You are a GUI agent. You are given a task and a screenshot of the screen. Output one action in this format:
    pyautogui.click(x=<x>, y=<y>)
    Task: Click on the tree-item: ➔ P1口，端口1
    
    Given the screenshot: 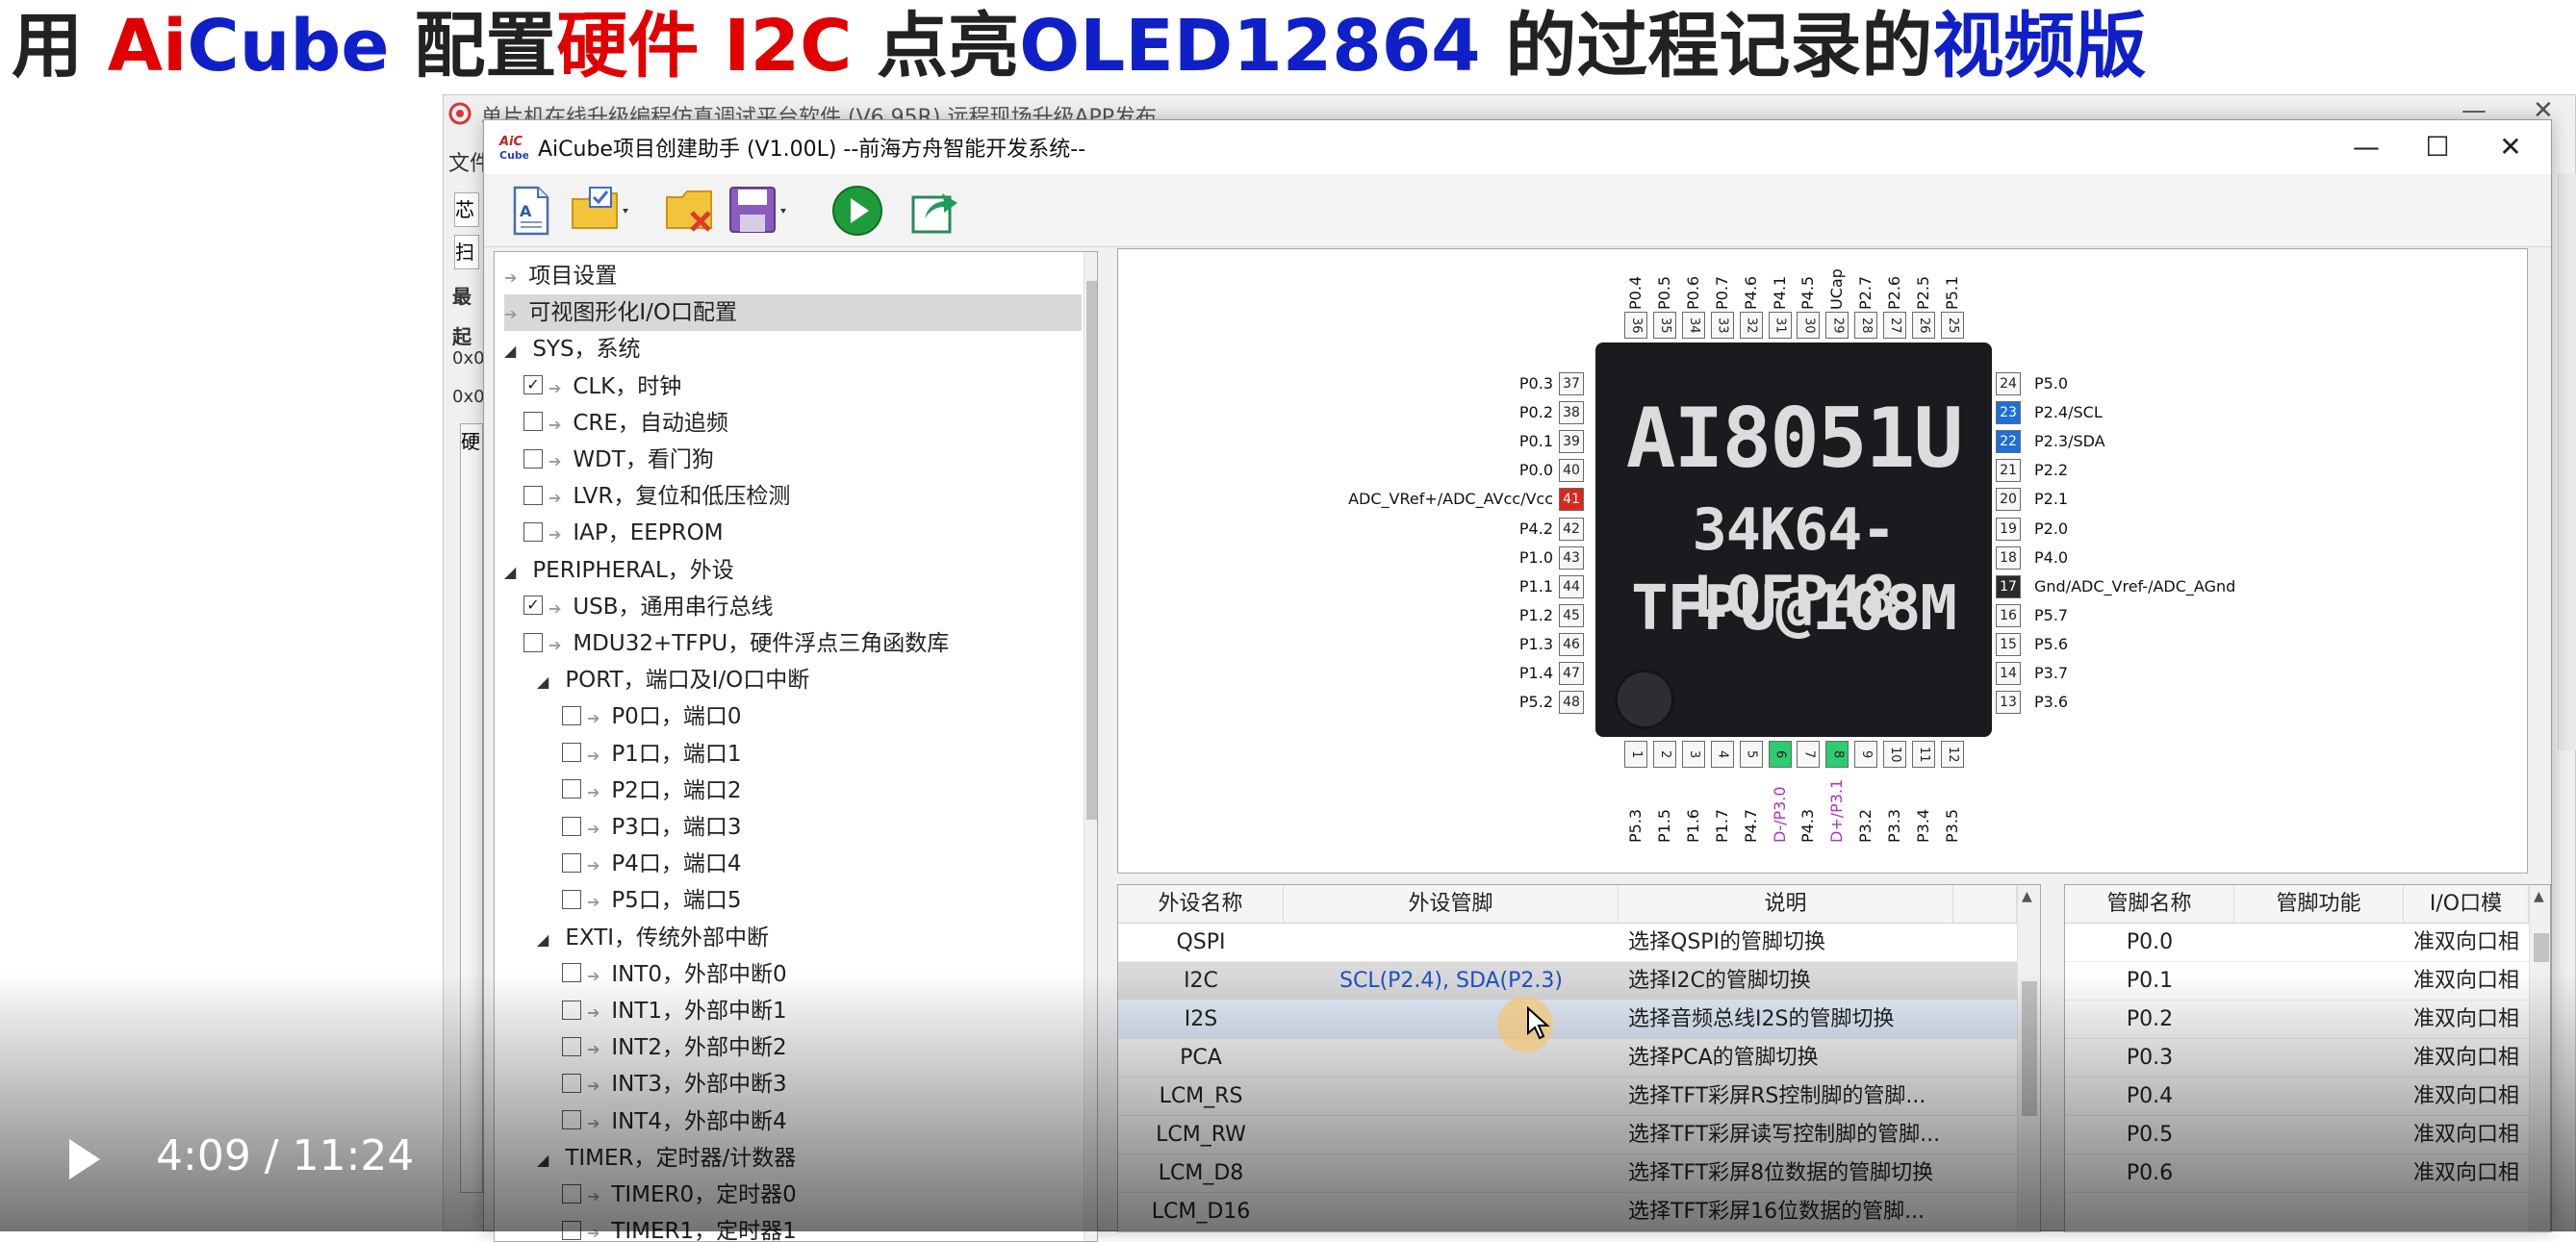 What is the action you would take?
    pyautogui.click(x=651, y=754)
    